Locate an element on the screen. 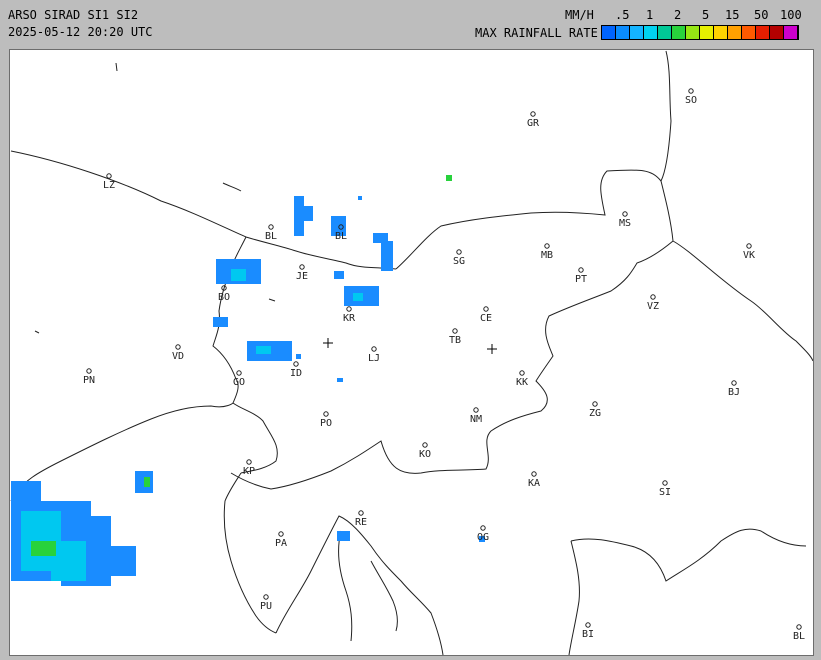 The width and height of the screenshot is (821, 660). city-label-og: OG is located at coordinates (483, 537).